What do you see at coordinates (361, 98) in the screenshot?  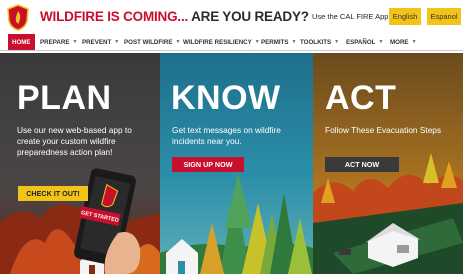 I see `act-title: ACT` at bounding box center [361, 98].